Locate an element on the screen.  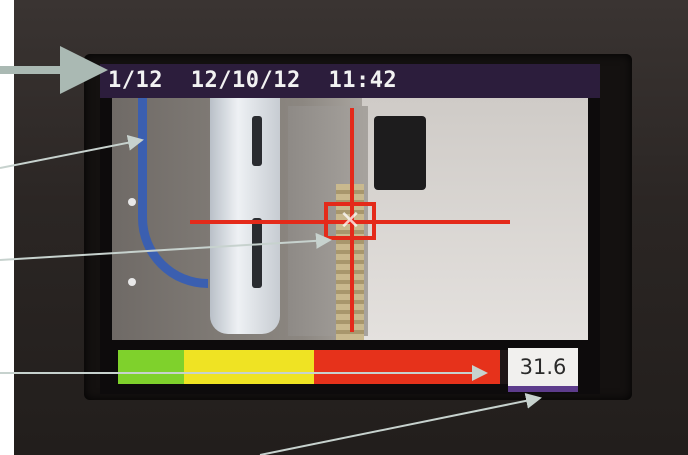
image-counter: 1/12 is located at coordinates (135, 80).